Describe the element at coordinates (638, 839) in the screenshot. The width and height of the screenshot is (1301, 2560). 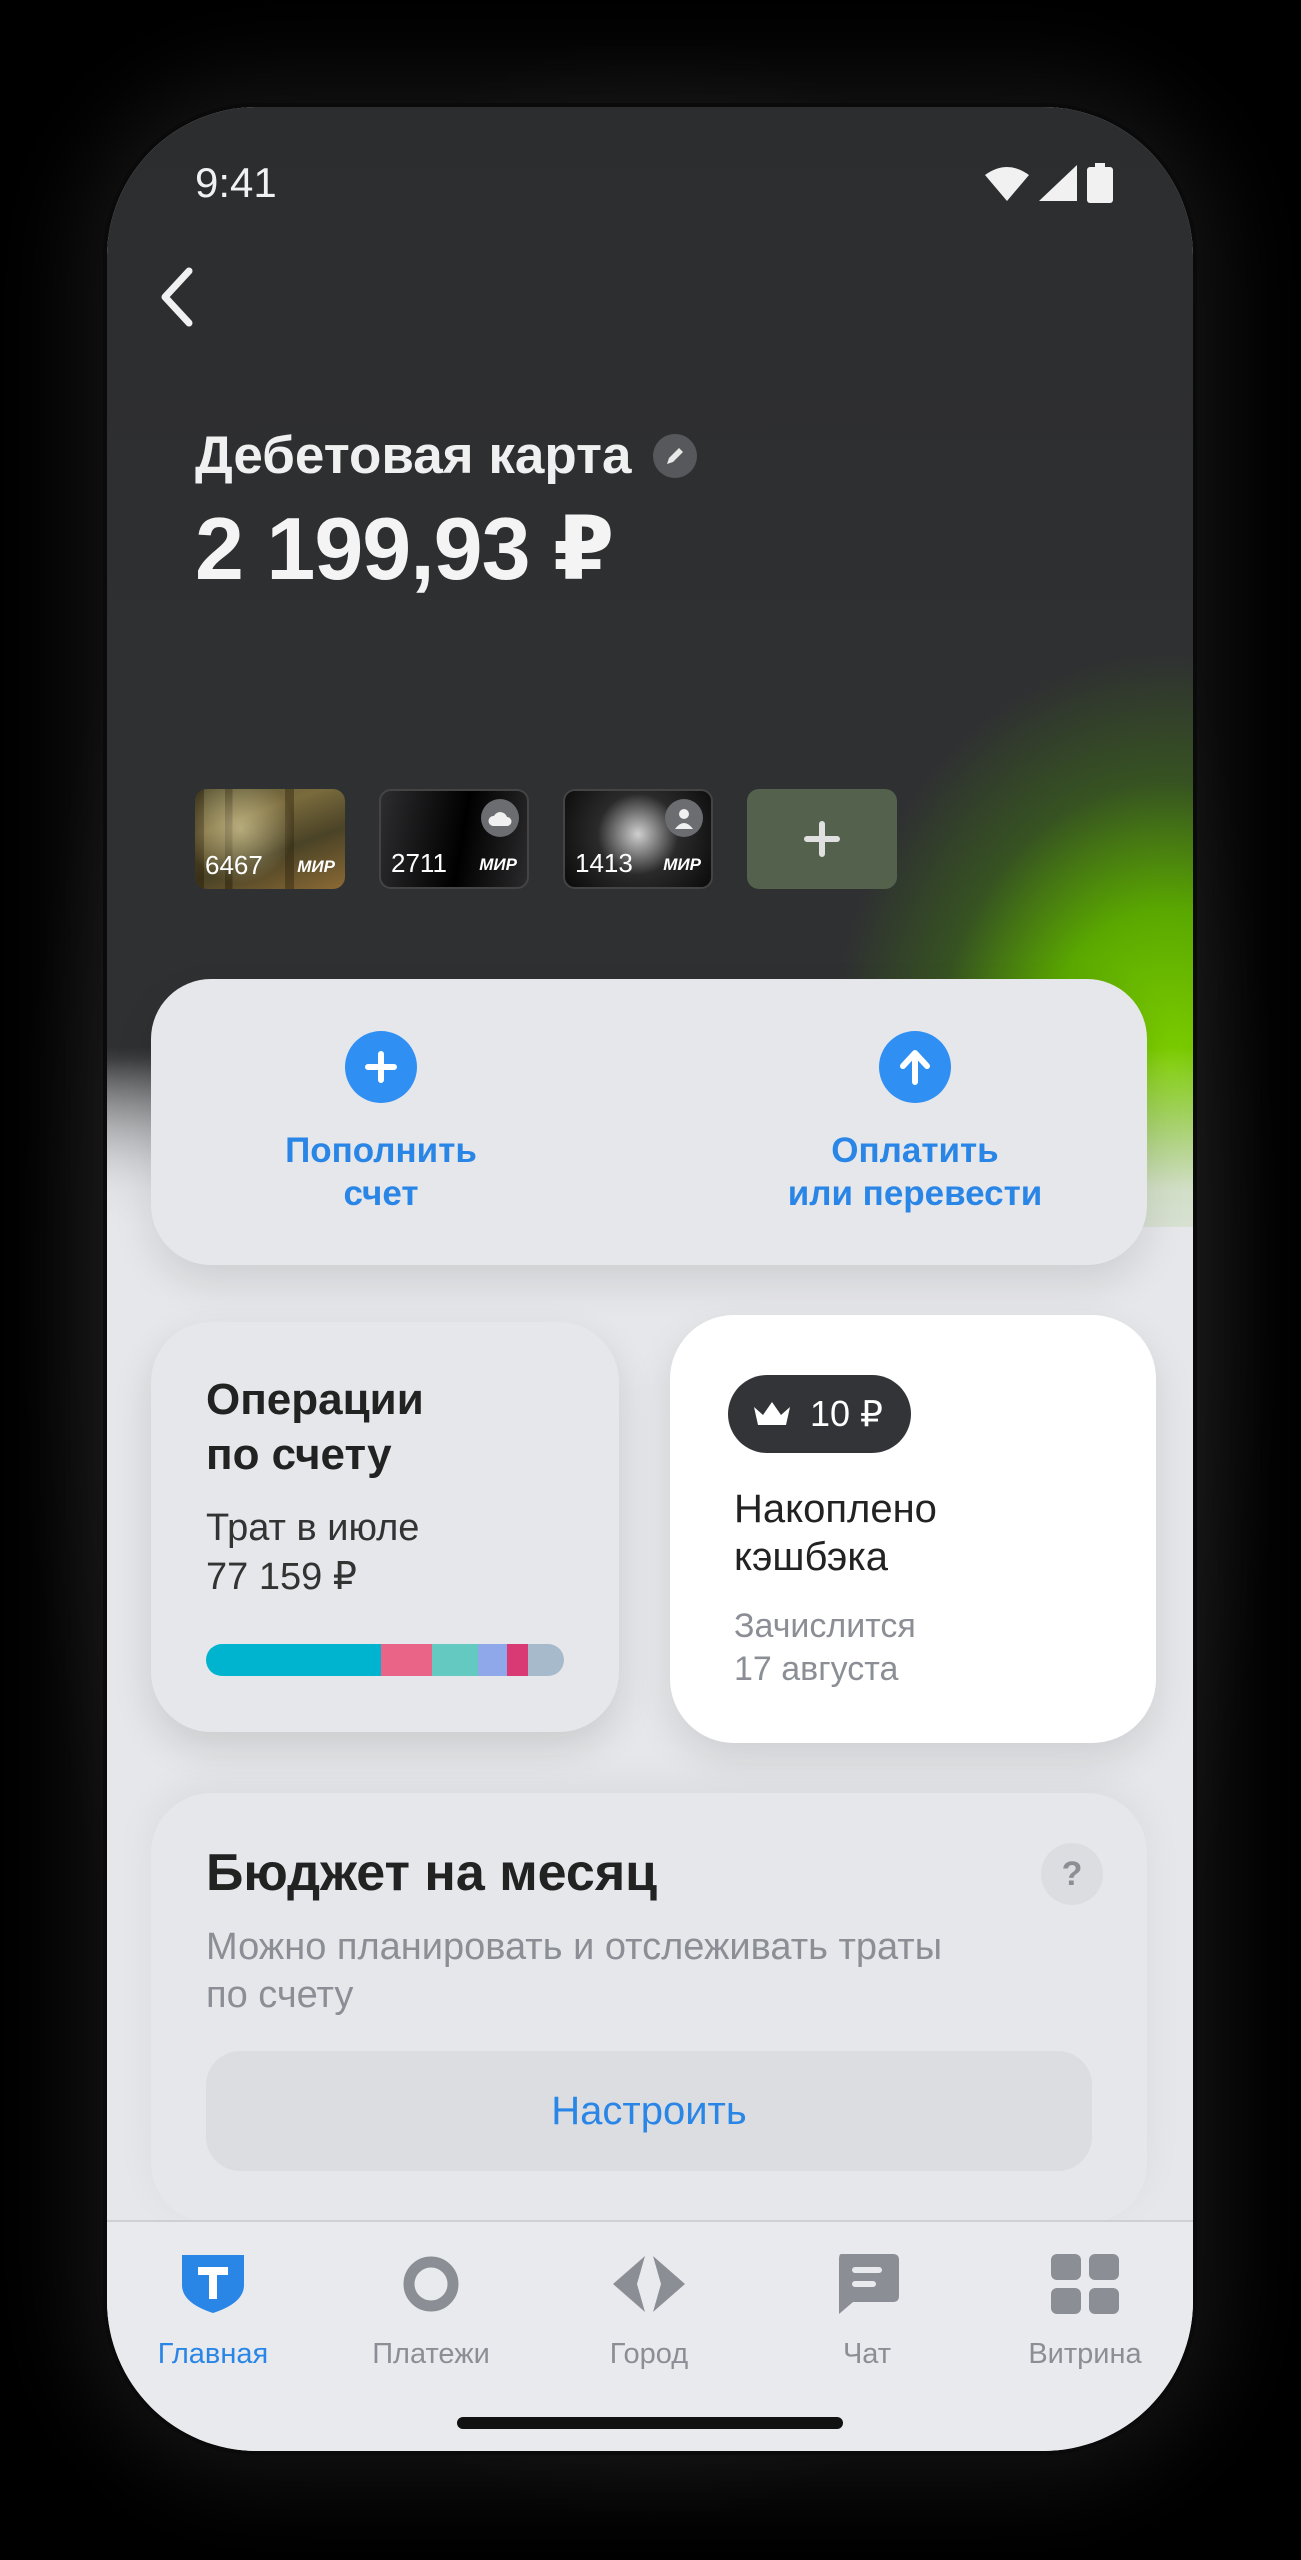
I see `card-1413: 1413 МИР` at that location.